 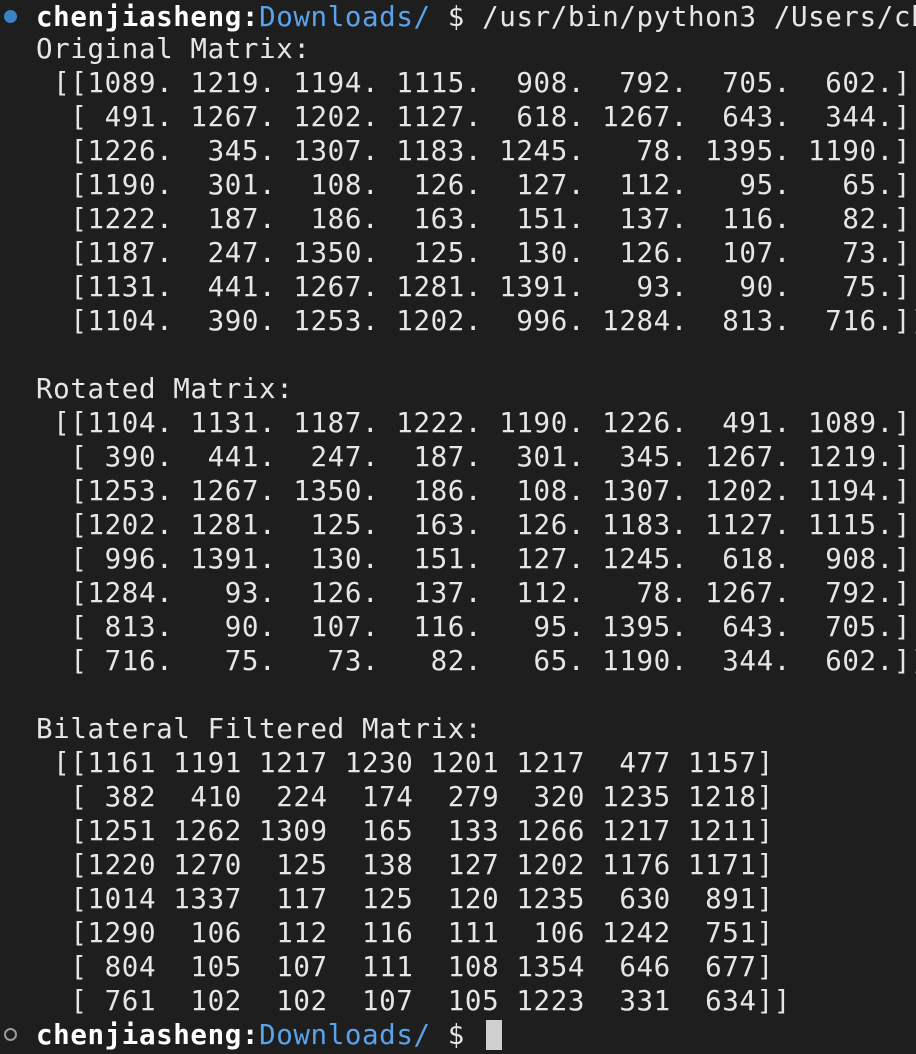 I want to click on matrix-row: [1014 1337 117 125 120 1235 630 891], so click(x=405, y=899).